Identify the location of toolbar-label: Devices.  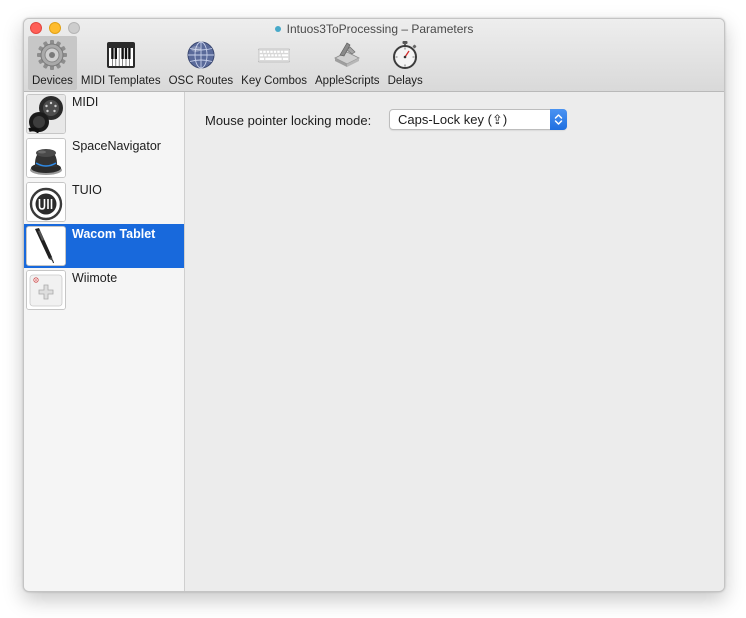
(52, 81).